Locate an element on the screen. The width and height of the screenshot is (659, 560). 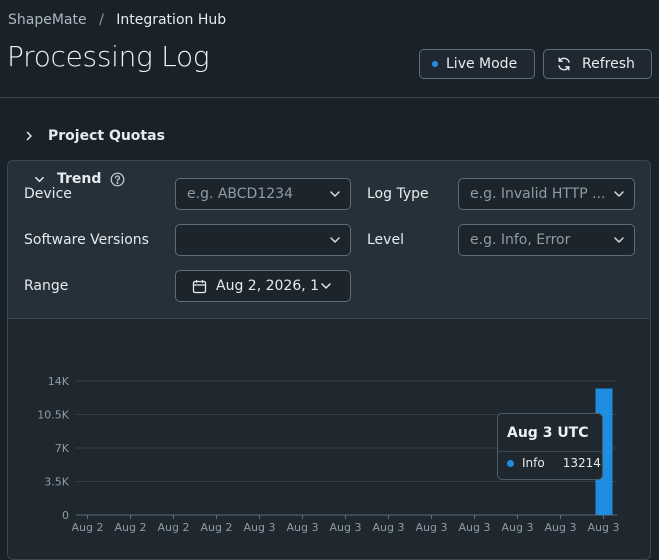
y-tick-label: 10.5K is located at coordinates (53, 415).